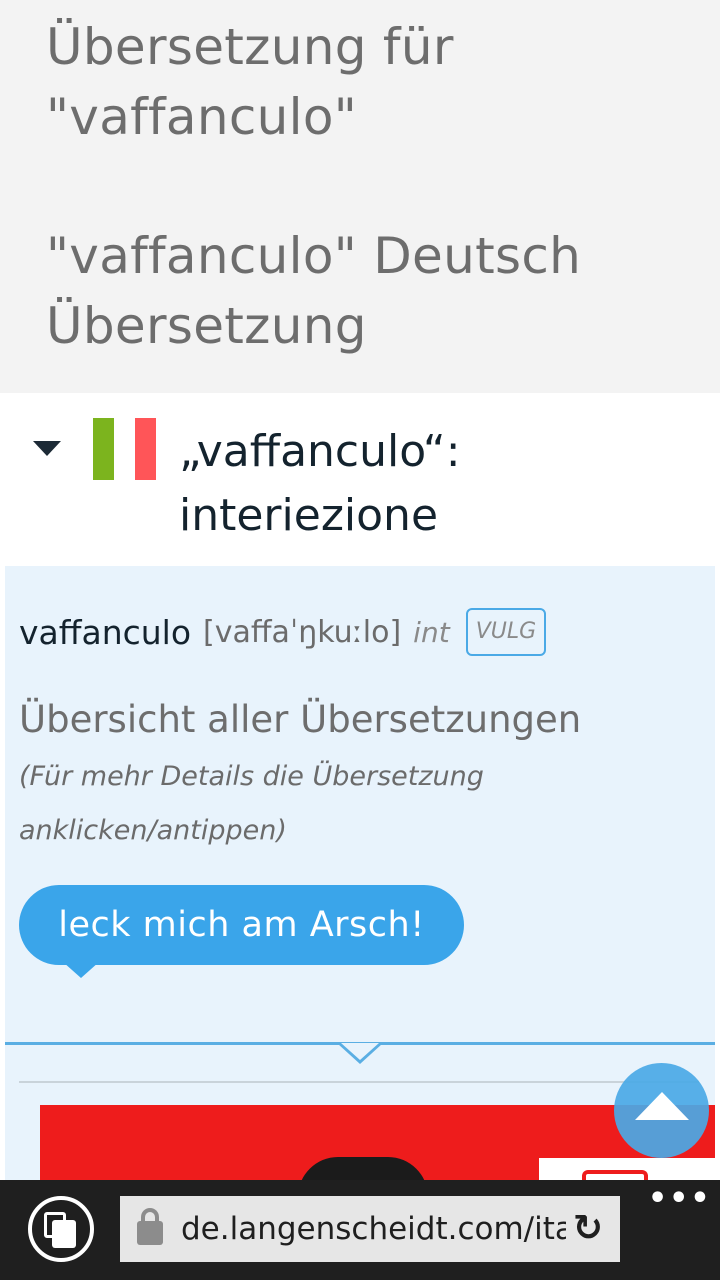 The height and width of the screenshot is (1280, 720). What do you see at coordinates (313, 291) in the screenshot?
I see `page-subtitle: "vaffanculo" Deutsch Übersetzung` at bounding box center [313, 291].